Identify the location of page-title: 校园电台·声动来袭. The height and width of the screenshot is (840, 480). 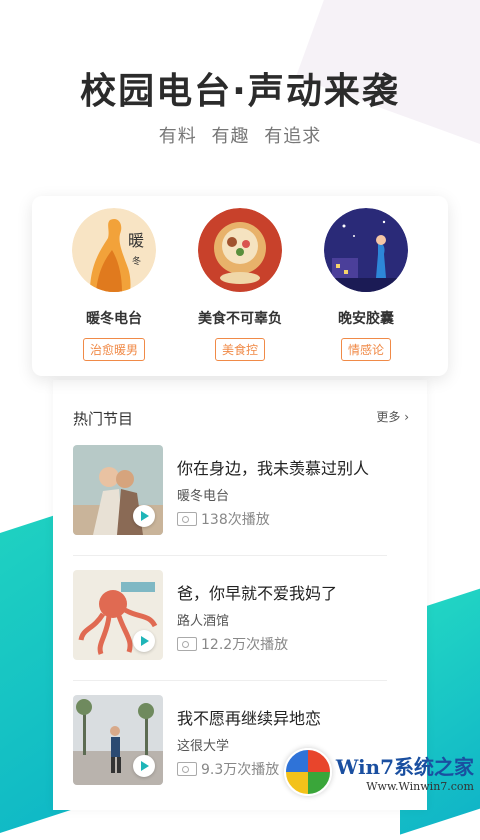
(240, 91).